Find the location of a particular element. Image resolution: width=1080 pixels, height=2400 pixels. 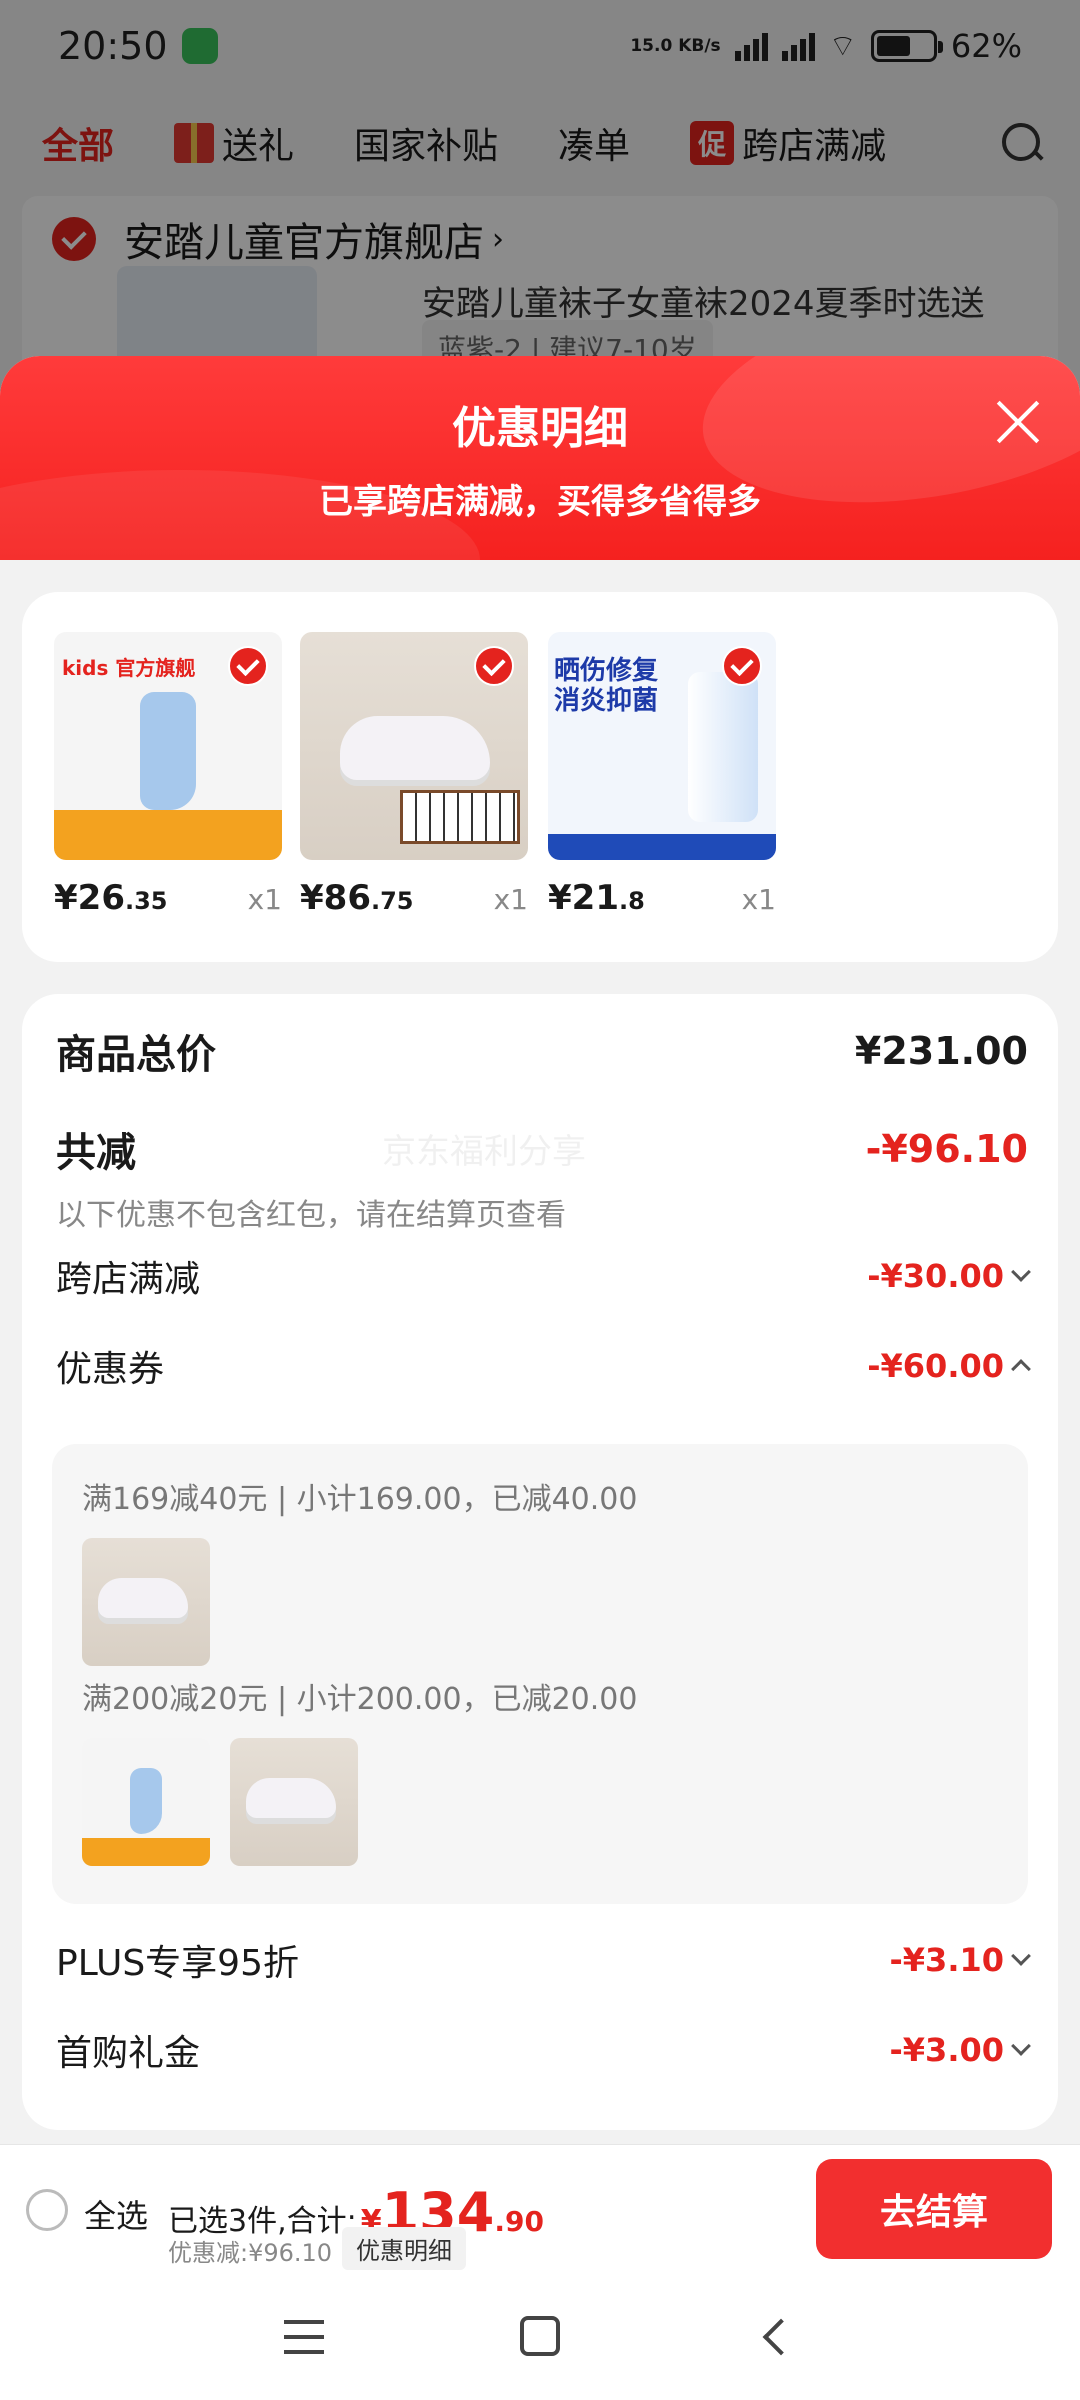

first-purchase-row: 首购礼金 -¥3.00 is located at coordinates (543, 2050).